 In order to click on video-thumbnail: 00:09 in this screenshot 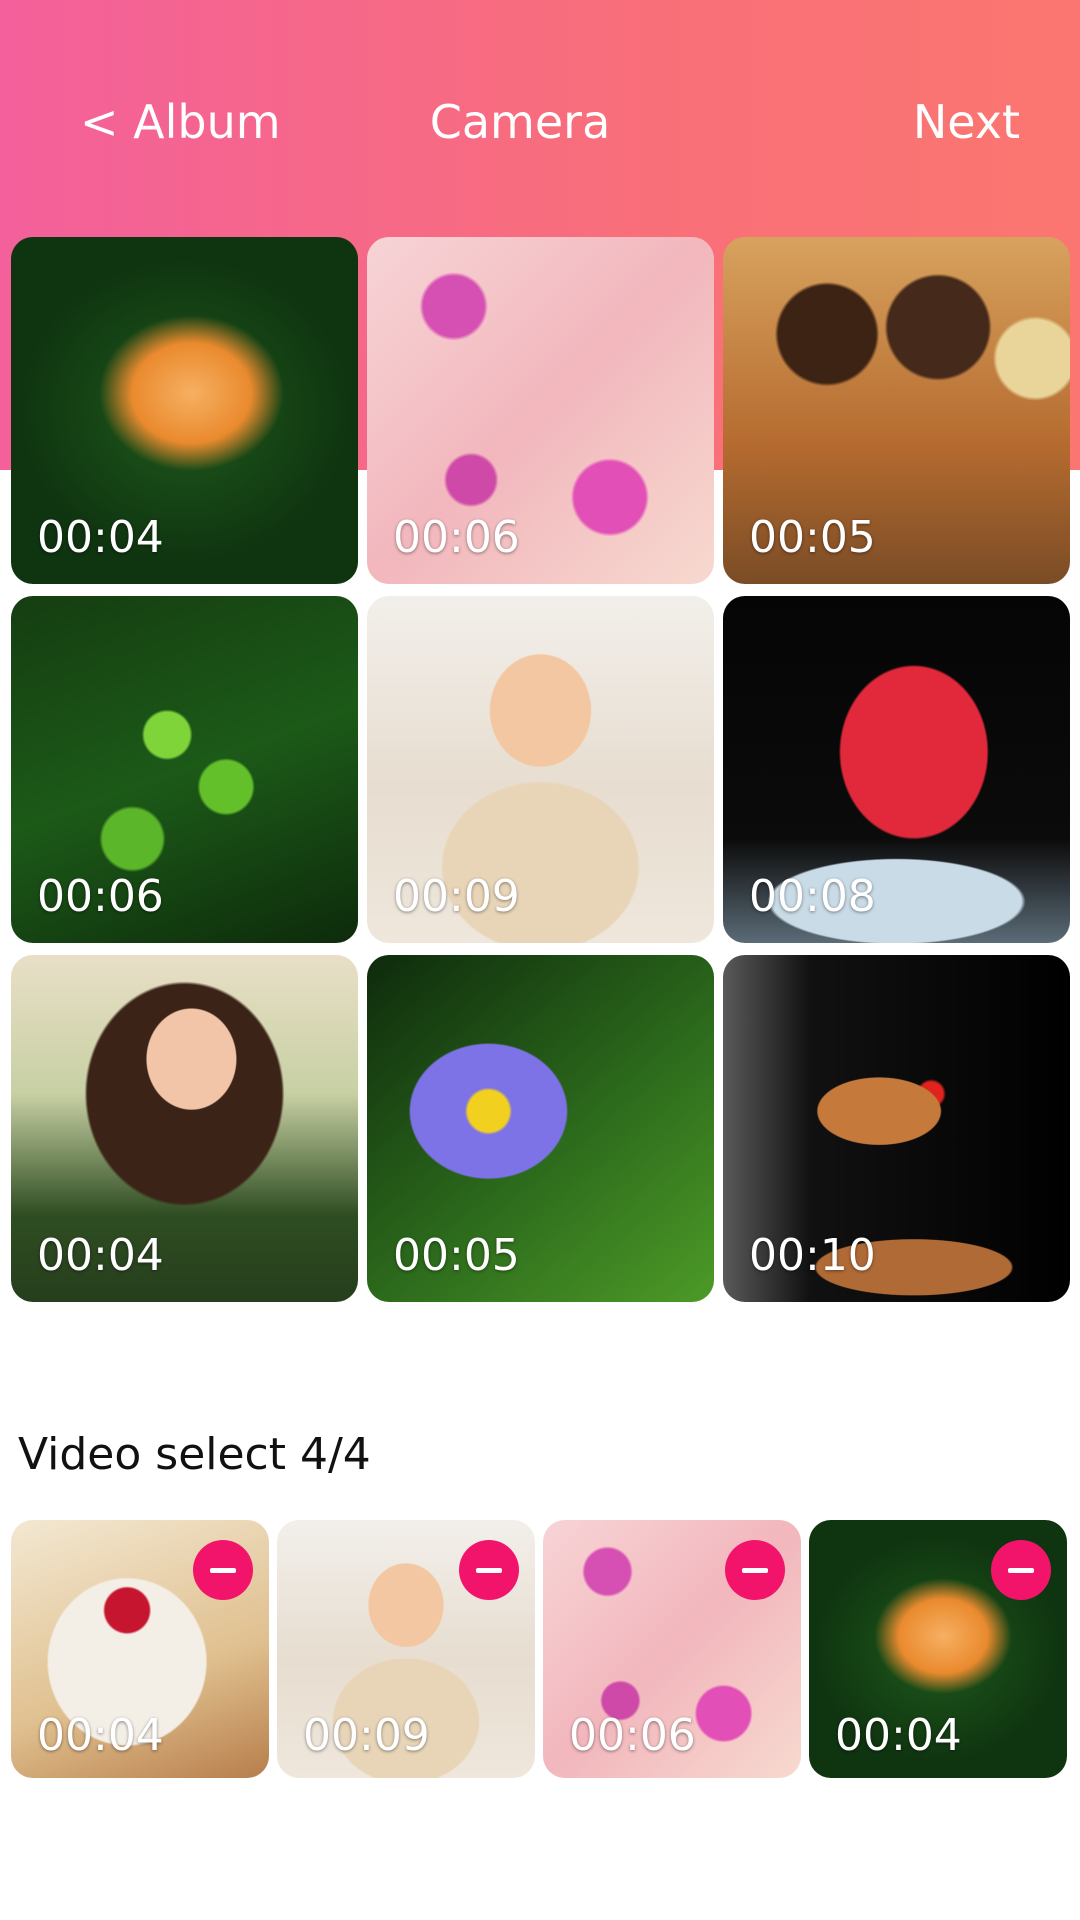, I will do `click(540, 769)`.